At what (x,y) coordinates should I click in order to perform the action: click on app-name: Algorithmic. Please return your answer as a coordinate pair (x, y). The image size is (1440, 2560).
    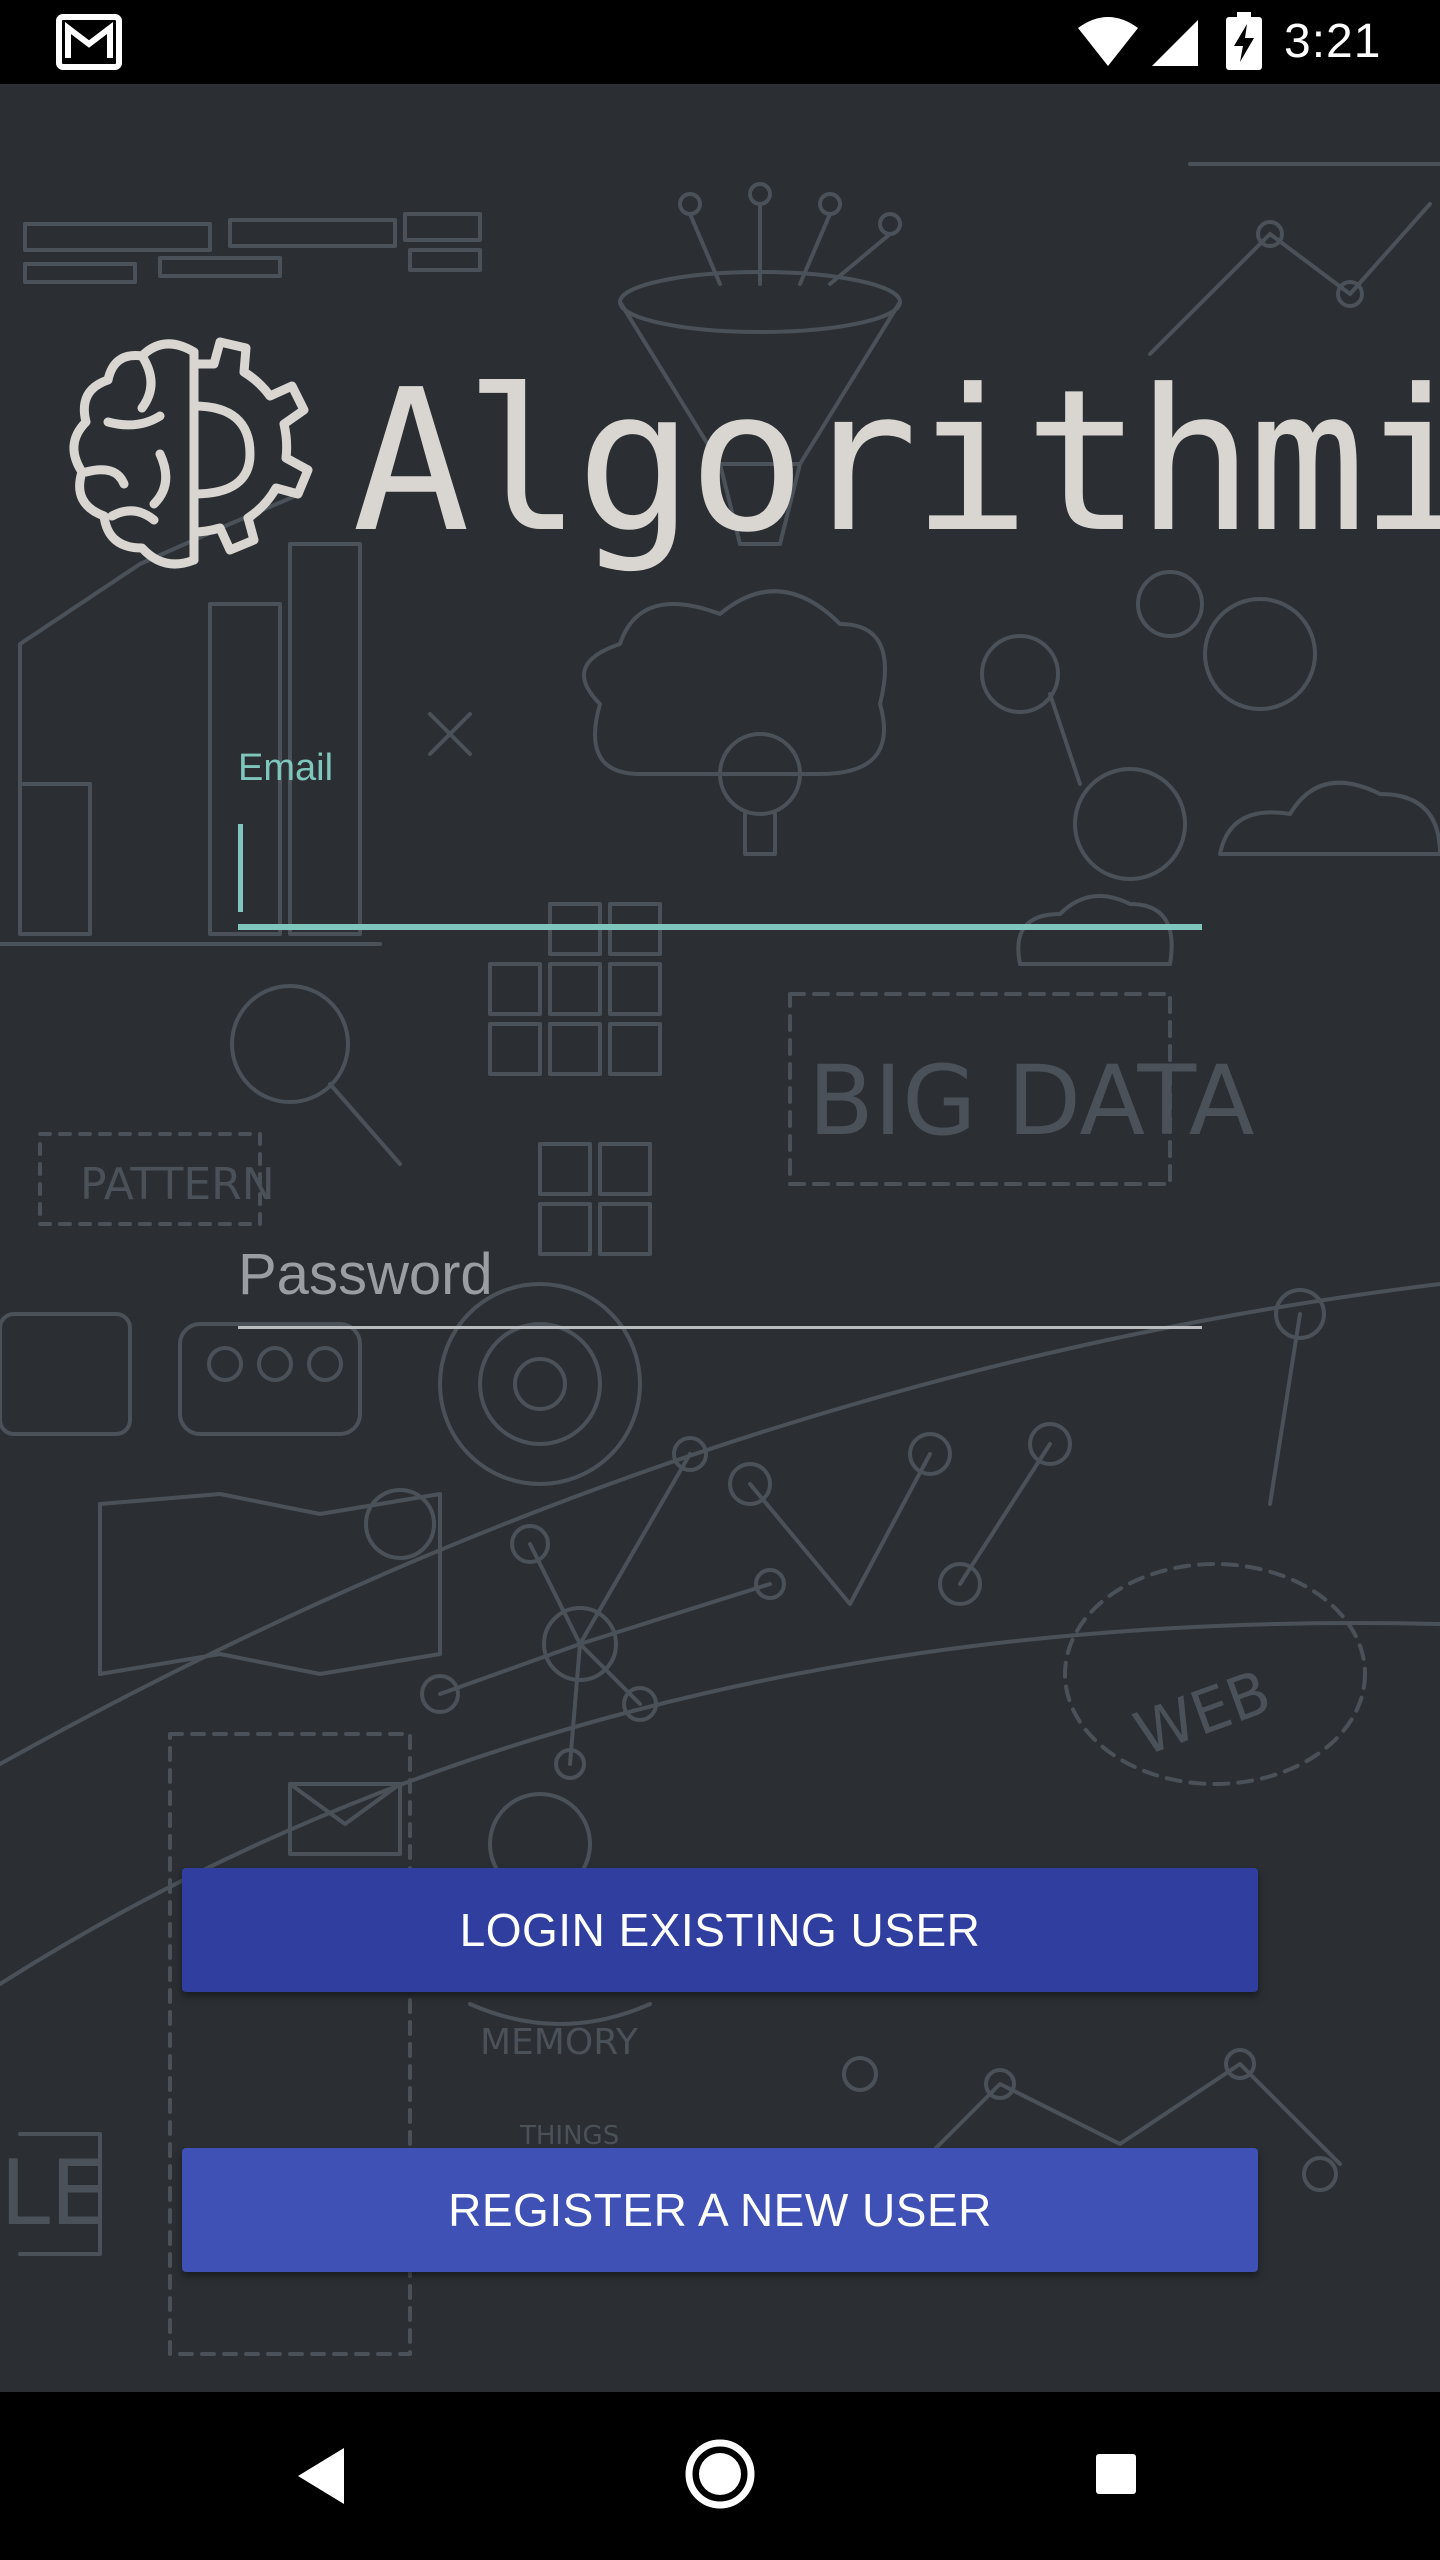
    Looking at the image, I should click on (896, 462).